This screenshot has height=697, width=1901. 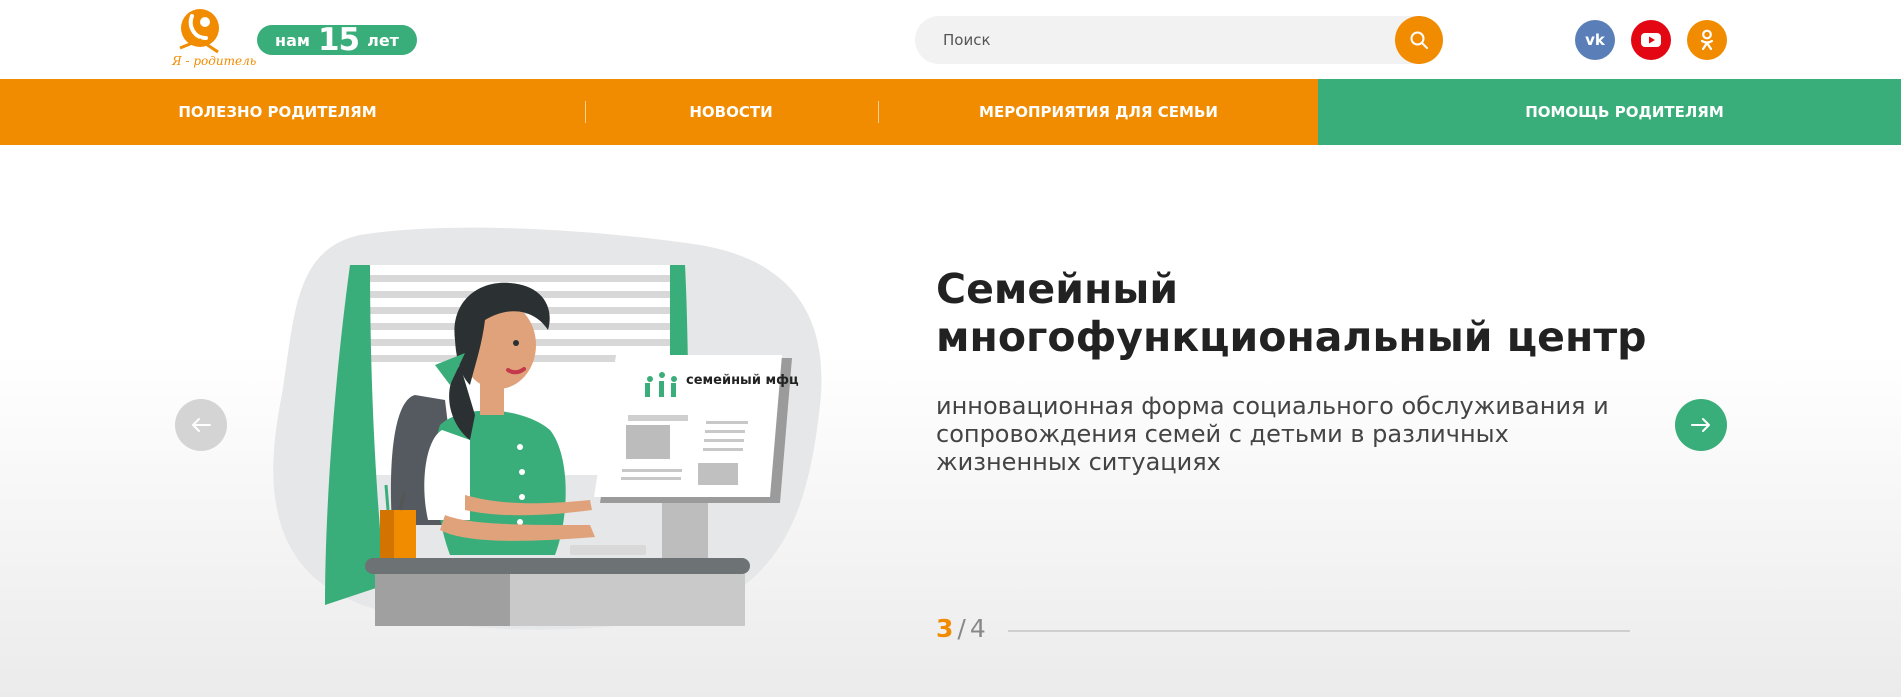 I want to click on nav-item-label: НОВОСТИ, so click(x=731, y=112).